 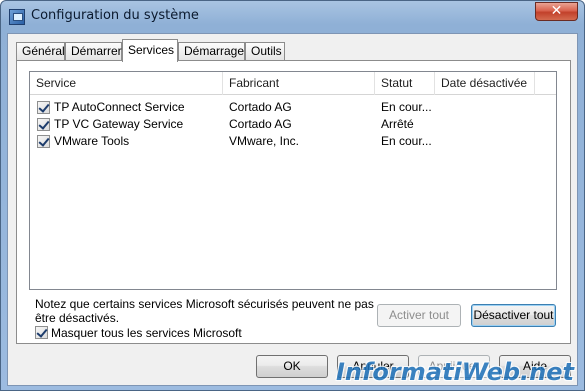 What do you see at coordinates (292, 366) in the screenshot?
I see `ok-button: OK` at bounding box center [292, 366].